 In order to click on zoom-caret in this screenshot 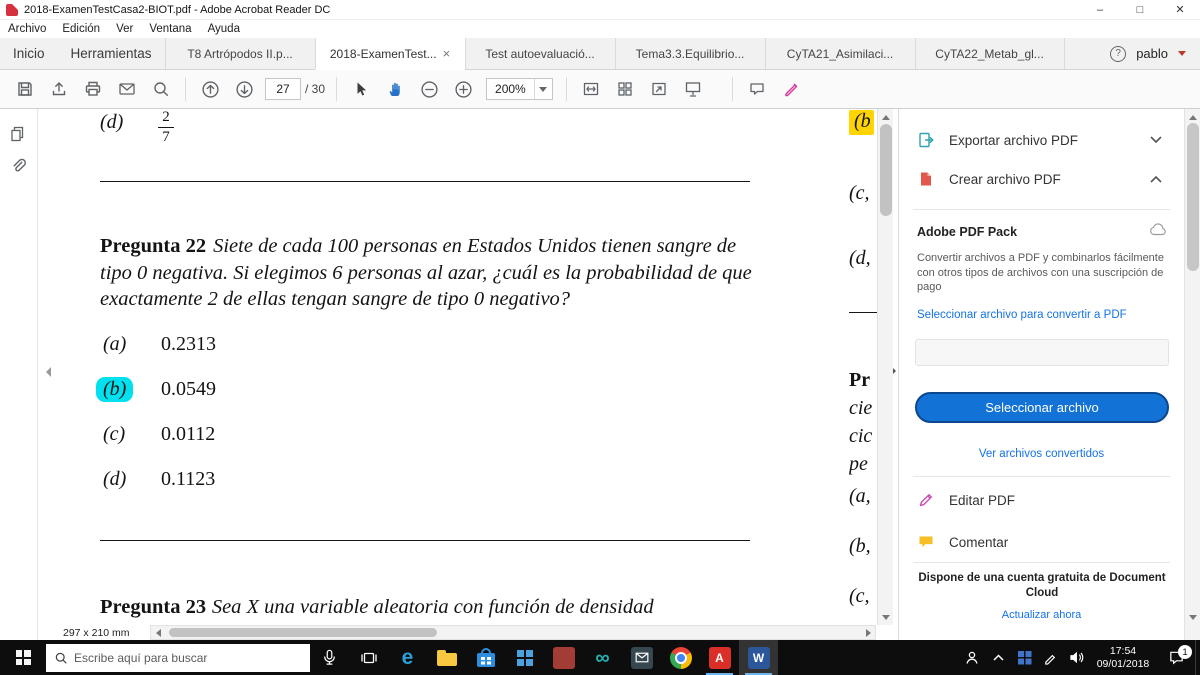, I will do `click(542, 89)`.